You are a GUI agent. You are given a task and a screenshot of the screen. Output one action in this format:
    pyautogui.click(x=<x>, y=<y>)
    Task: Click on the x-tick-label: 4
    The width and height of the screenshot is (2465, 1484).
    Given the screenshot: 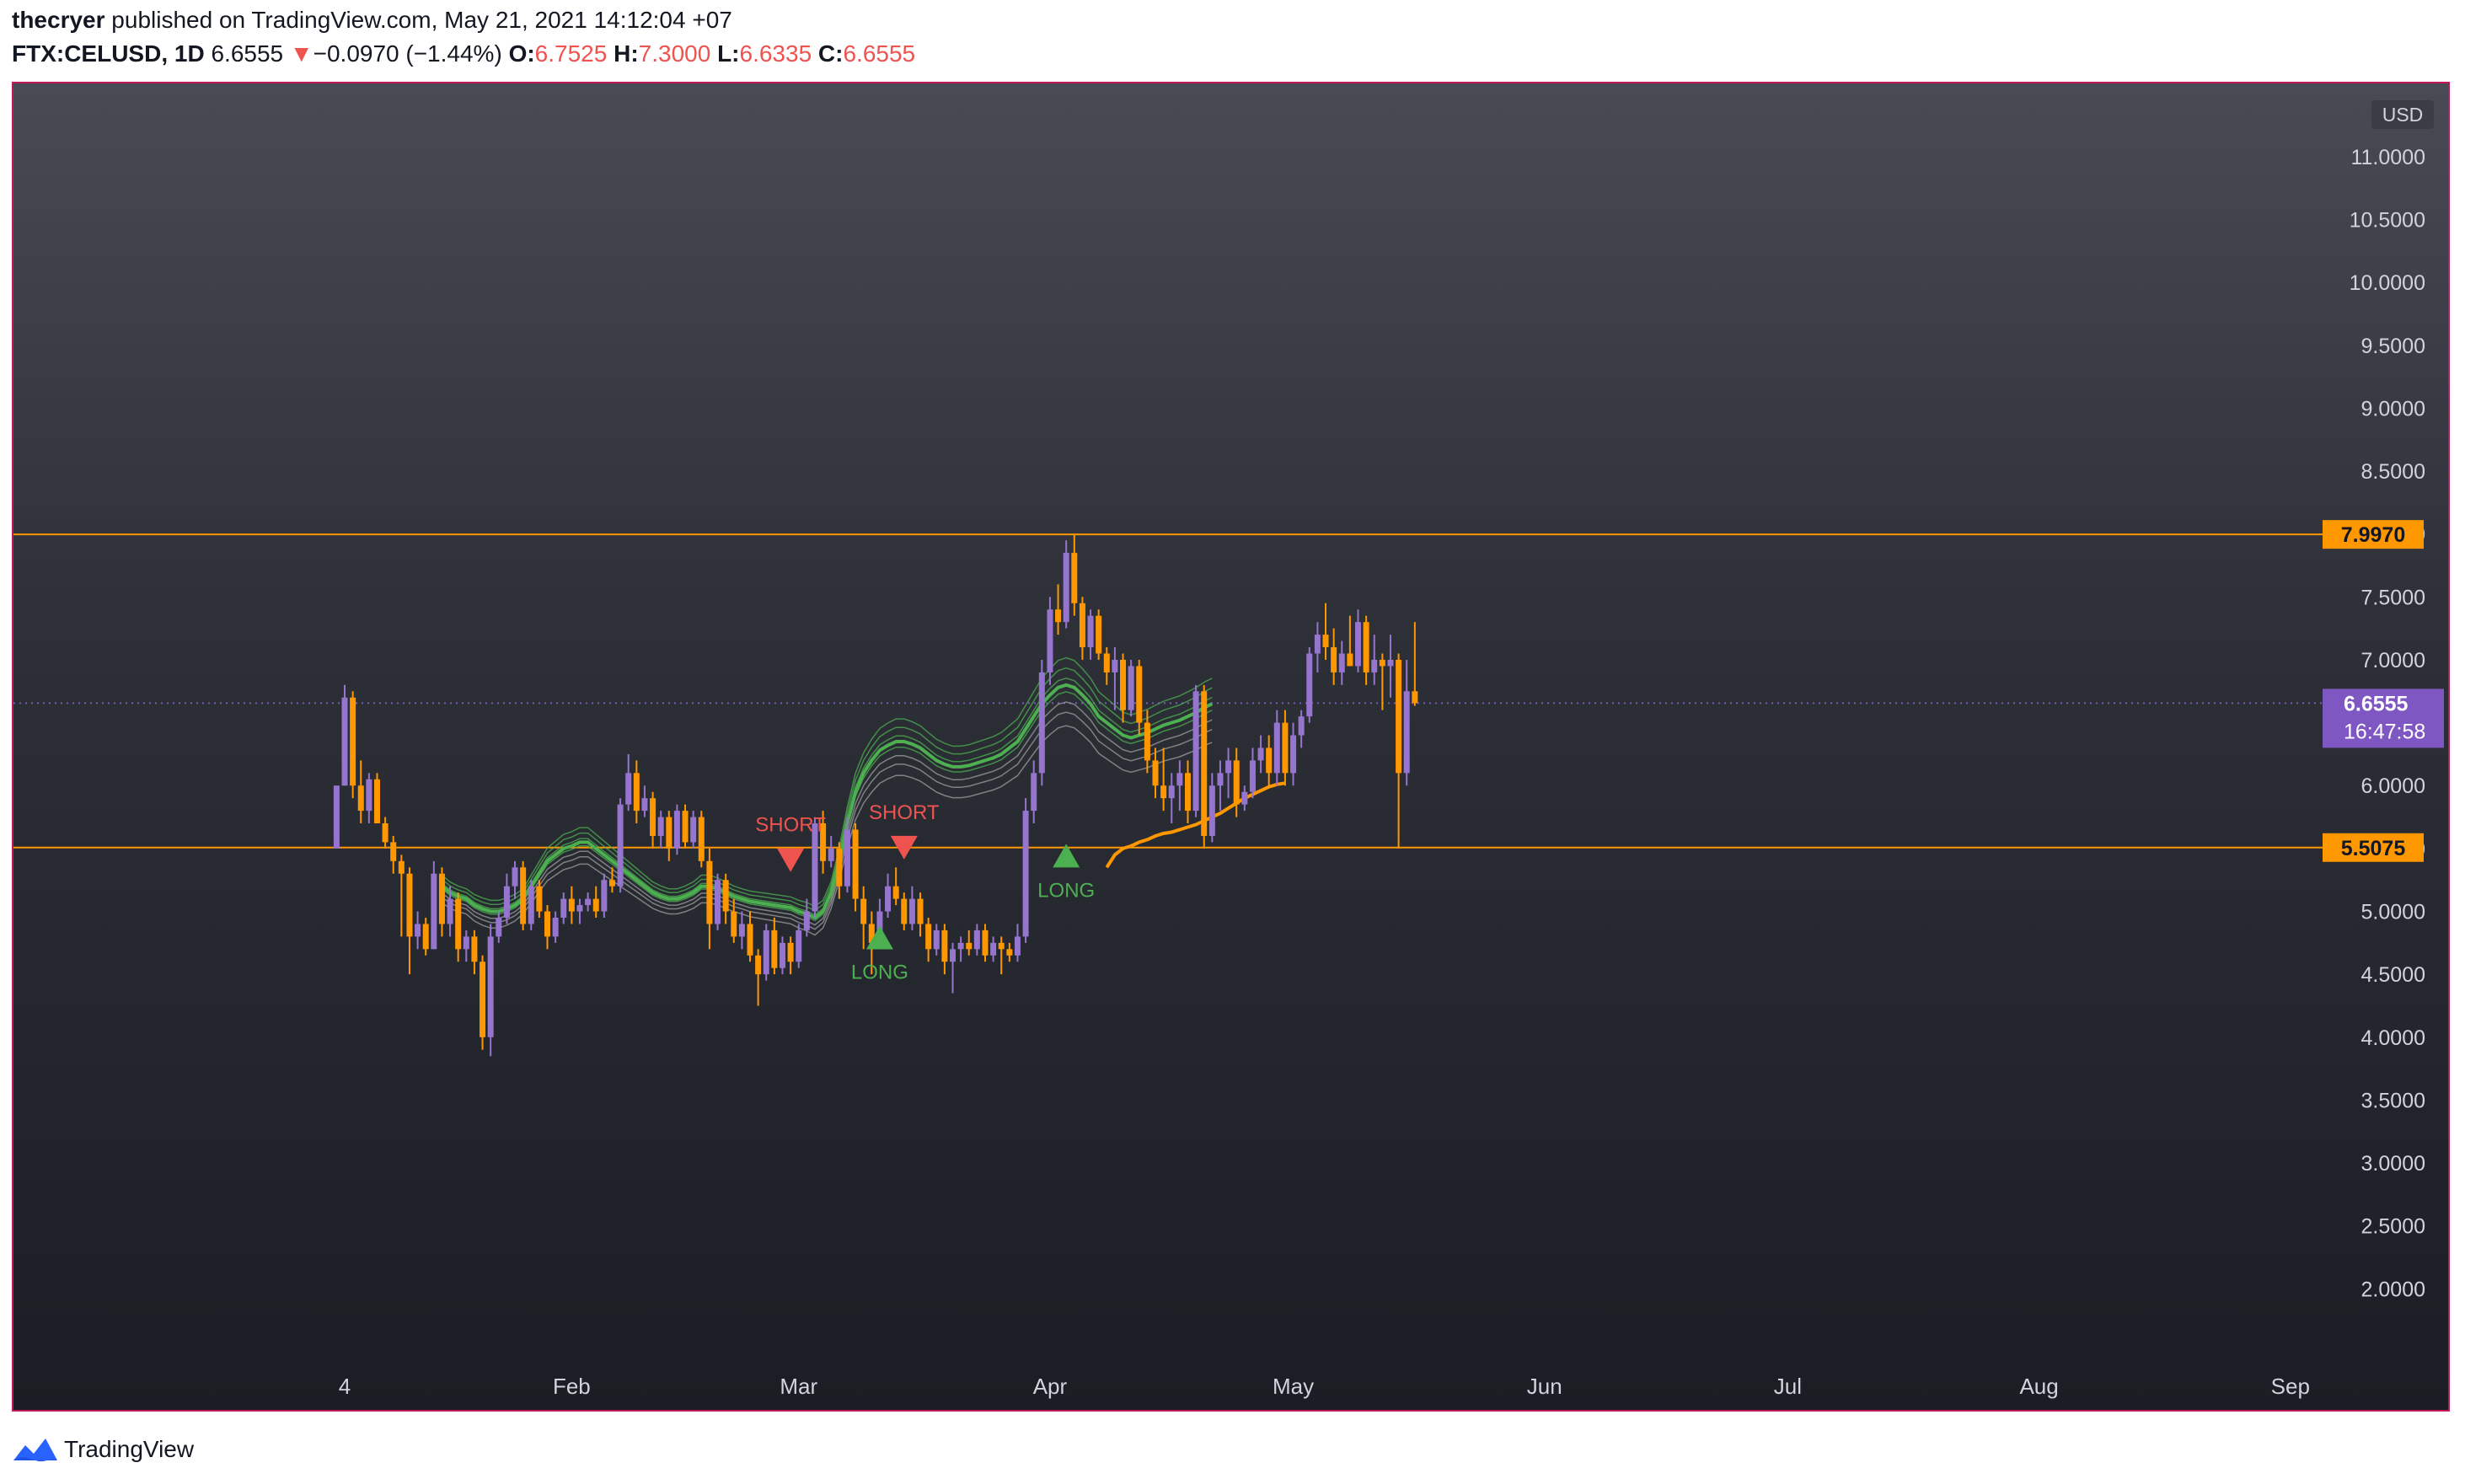 What is the action you would take?
    pyautogui.click(x=345, y=1387)
    